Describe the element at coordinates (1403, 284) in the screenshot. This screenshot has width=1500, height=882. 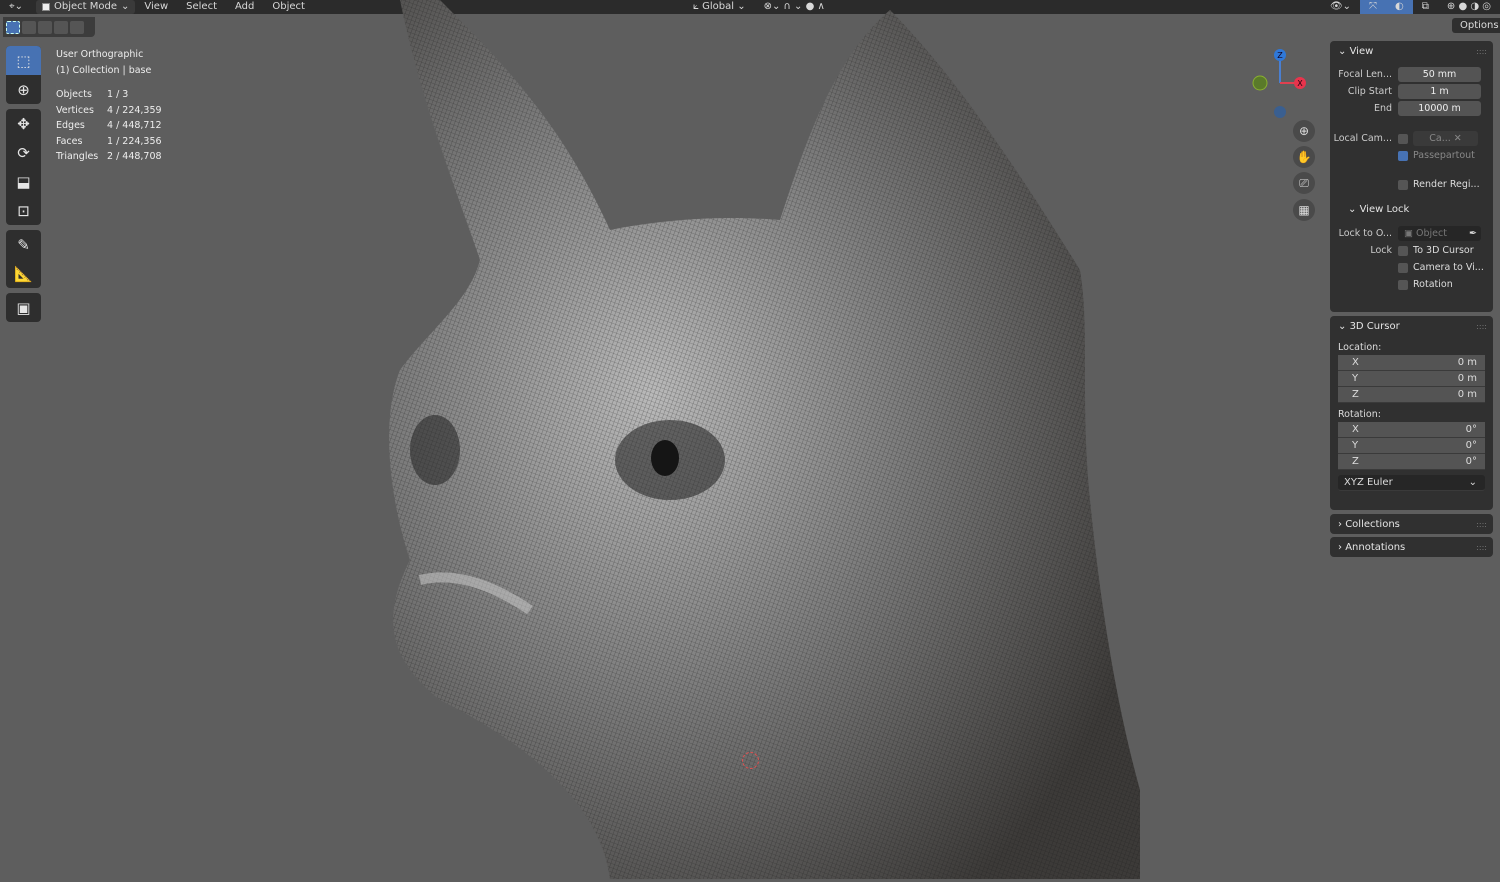
I see `lock-rotation-checkbox` at that location.